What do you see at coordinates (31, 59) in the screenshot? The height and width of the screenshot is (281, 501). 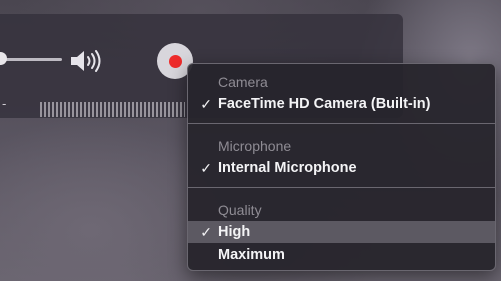 I see `volume-slider-track` at bounding box center [31, 59].